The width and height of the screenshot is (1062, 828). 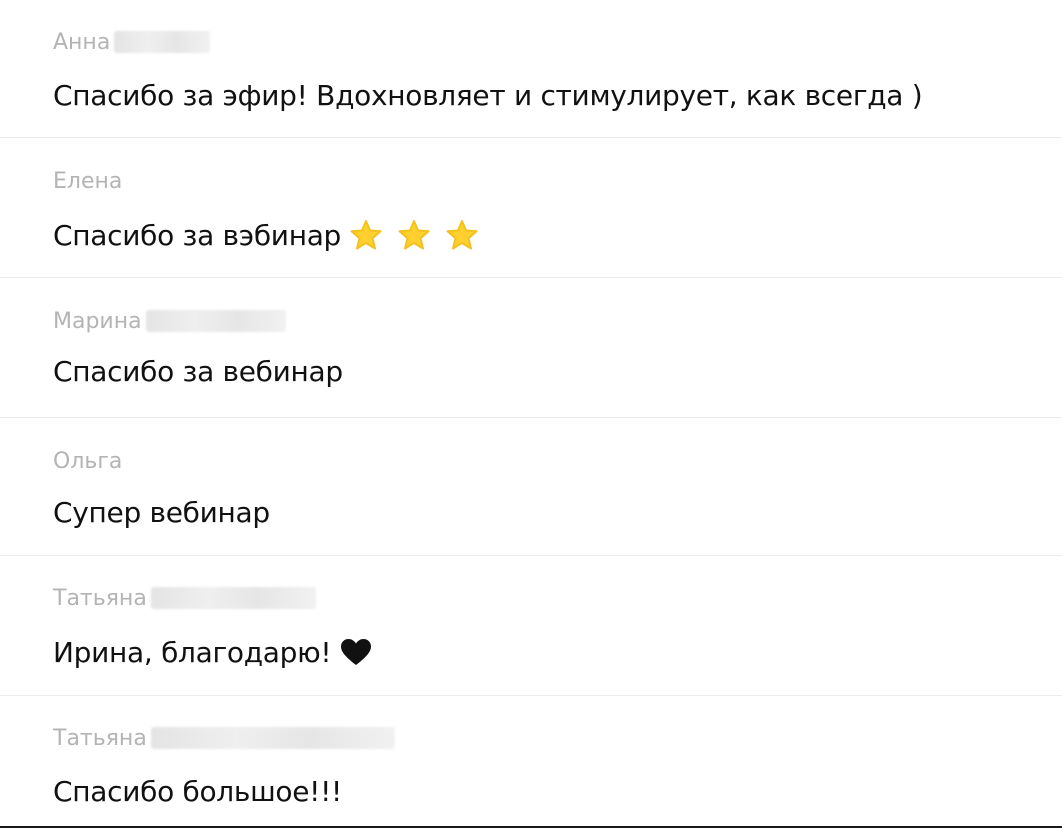 I want to click on comment-text-content: Спасибо за вэбинар, so click(x=197, y=235).